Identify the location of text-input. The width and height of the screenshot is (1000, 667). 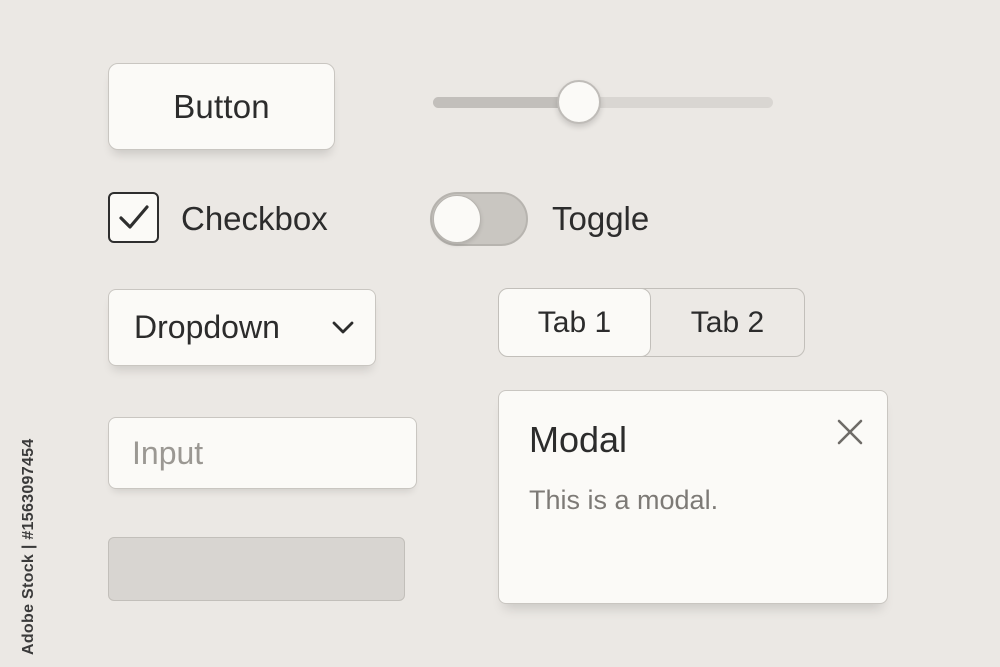
(262, 453).